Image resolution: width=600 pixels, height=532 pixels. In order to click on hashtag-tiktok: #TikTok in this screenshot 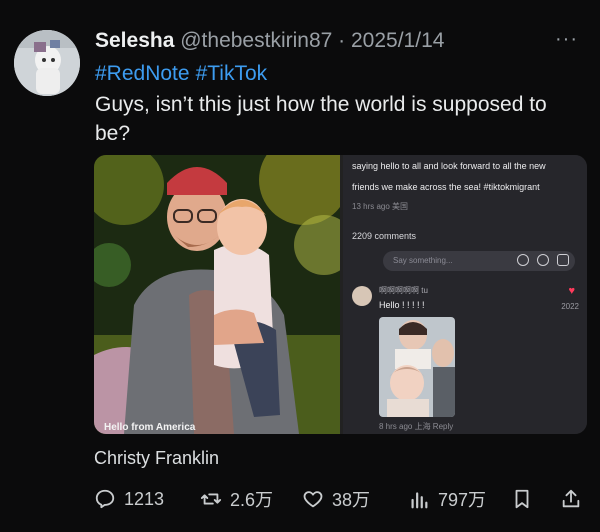, I will do `click(232, 73)`.